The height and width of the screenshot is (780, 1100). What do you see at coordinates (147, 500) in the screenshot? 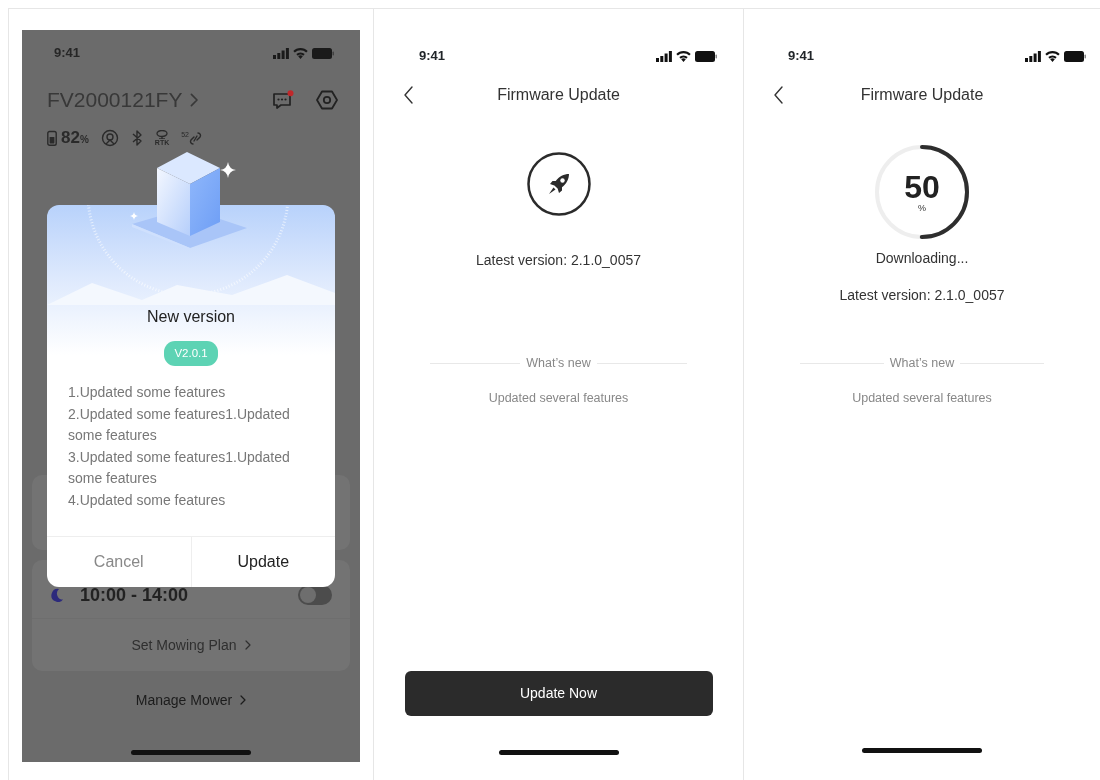
I see `release-note: 4.Updated some features` at bounding box center [147, 500].